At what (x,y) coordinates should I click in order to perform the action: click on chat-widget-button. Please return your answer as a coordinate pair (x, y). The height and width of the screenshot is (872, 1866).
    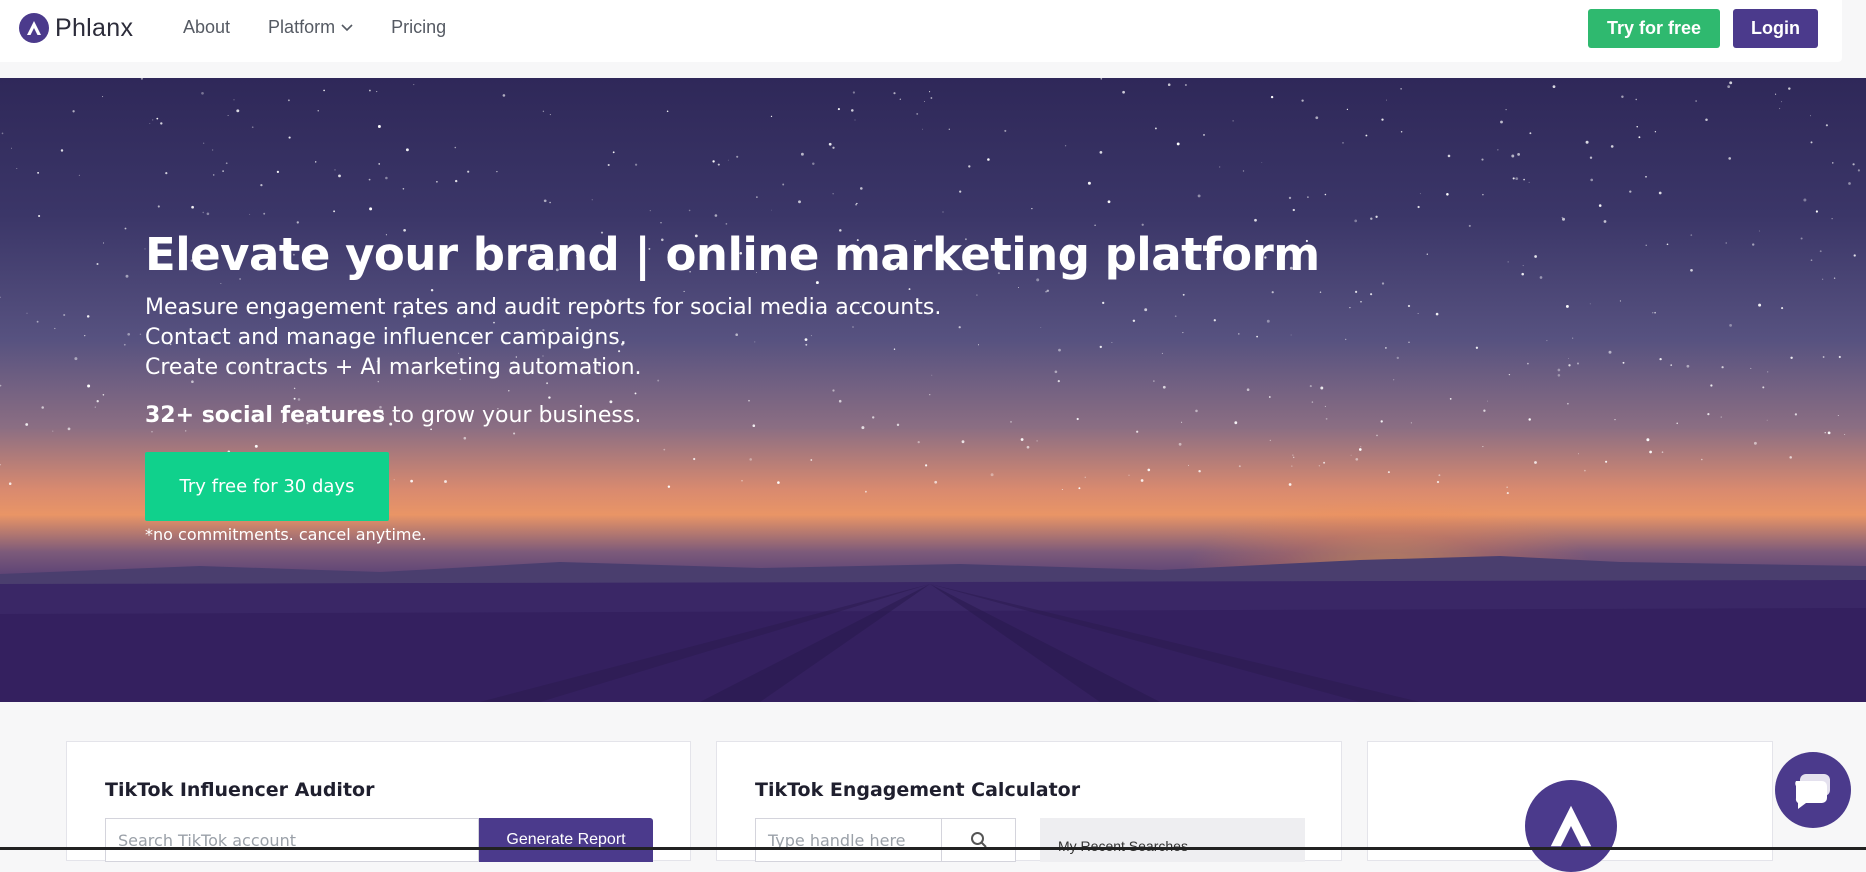
    Looking at the image, I should click on (1813, 790).